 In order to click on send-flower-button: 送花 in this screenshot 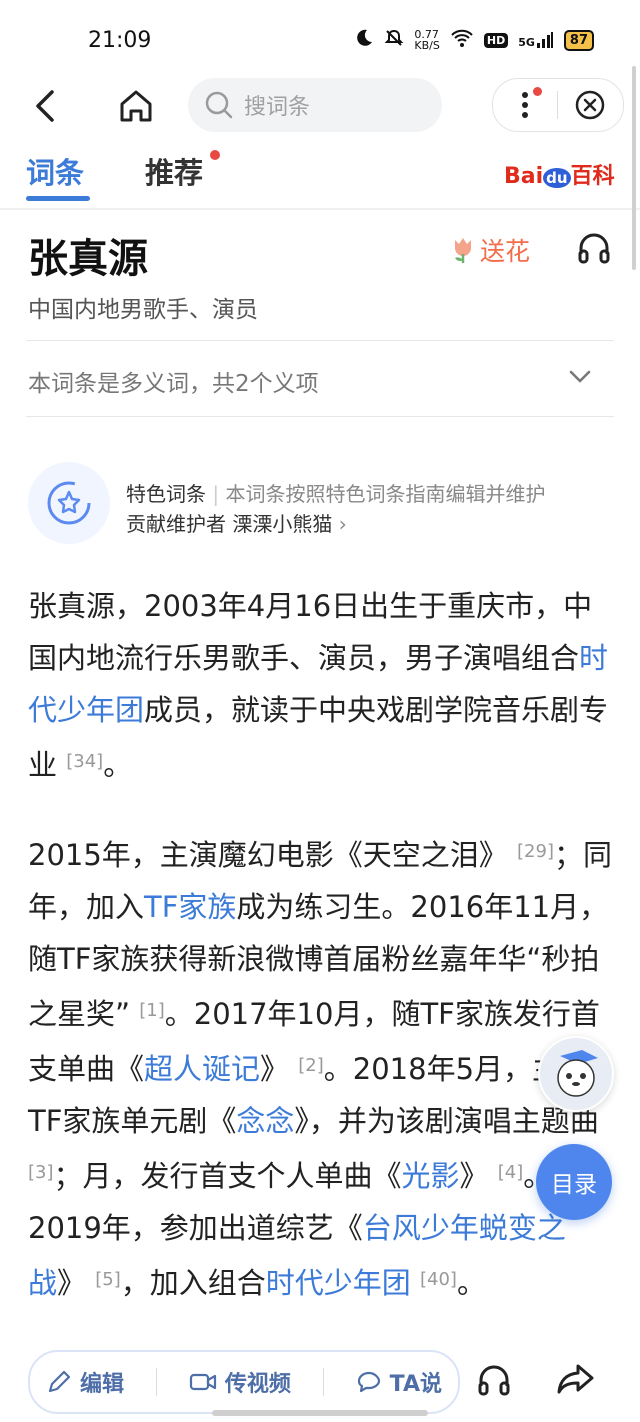, I will do `click(490, 250)`.